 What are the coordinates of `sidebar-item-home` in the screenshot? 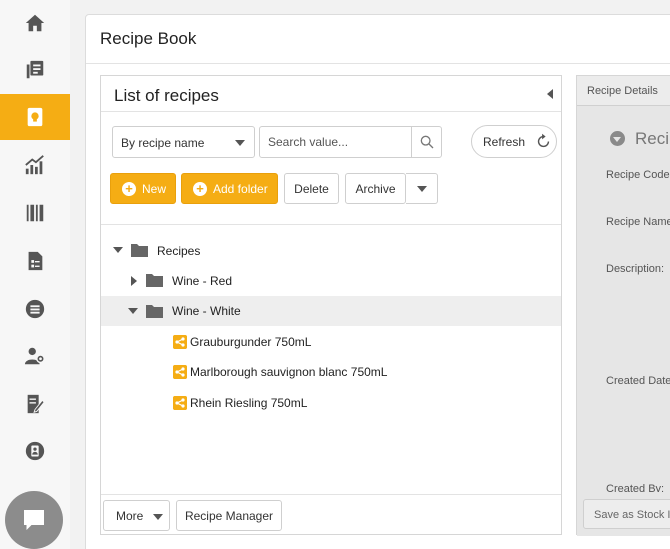 It's located at (35, 23).